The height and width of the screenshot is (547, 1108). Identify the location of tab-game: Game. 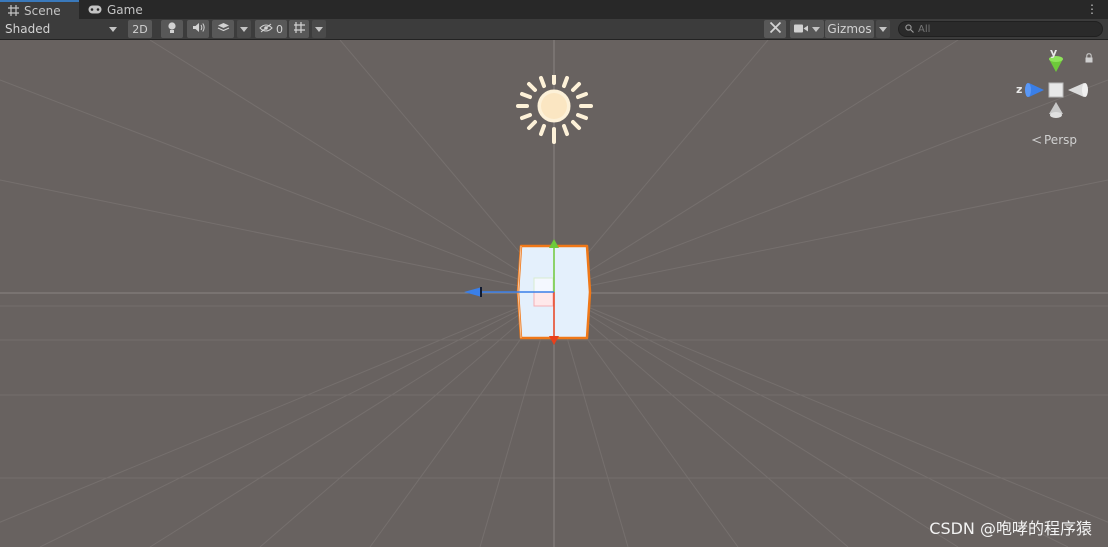
(115, 9).